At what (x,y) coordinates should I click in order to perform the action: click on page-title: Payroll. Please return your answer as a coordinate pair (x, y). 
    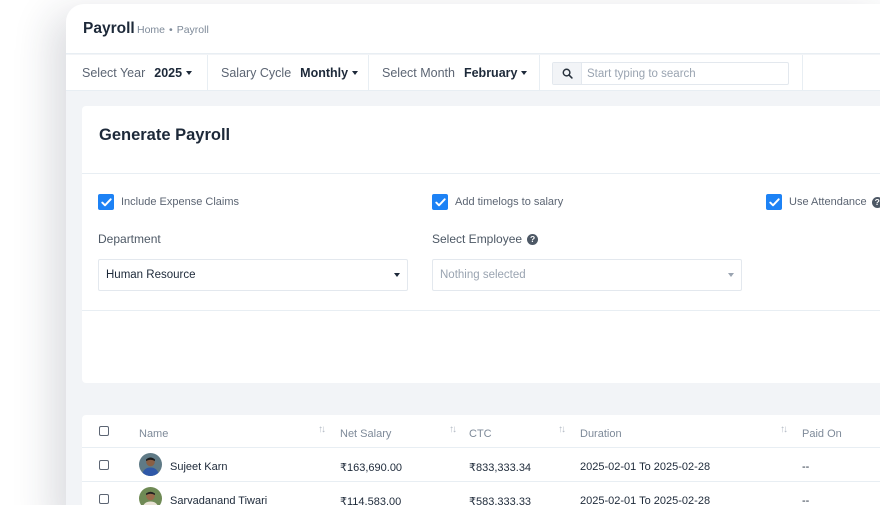
    Looking at the image, I should click on (109, 28).